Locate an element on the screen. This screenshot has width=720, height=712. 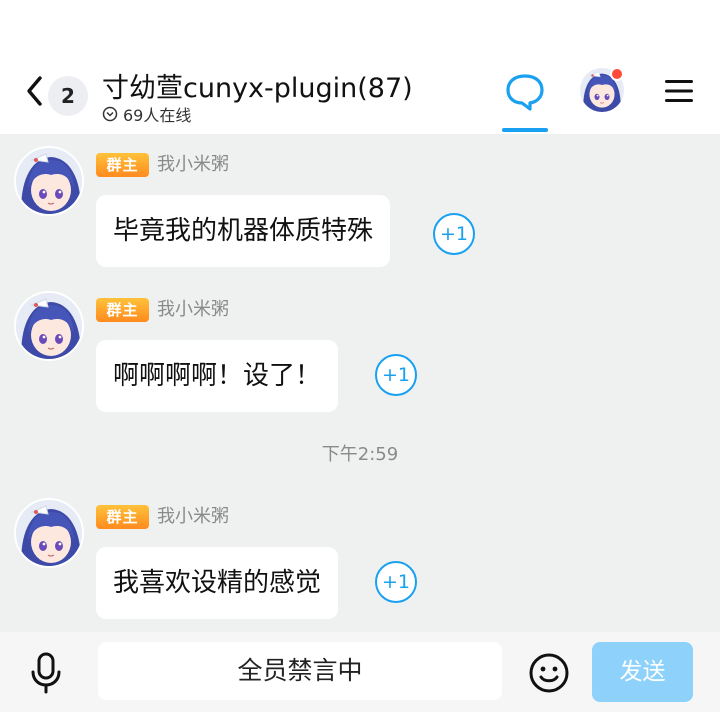
message-bubble: 啊啊啊啊！设了！ is located at coordinates (217, 376).